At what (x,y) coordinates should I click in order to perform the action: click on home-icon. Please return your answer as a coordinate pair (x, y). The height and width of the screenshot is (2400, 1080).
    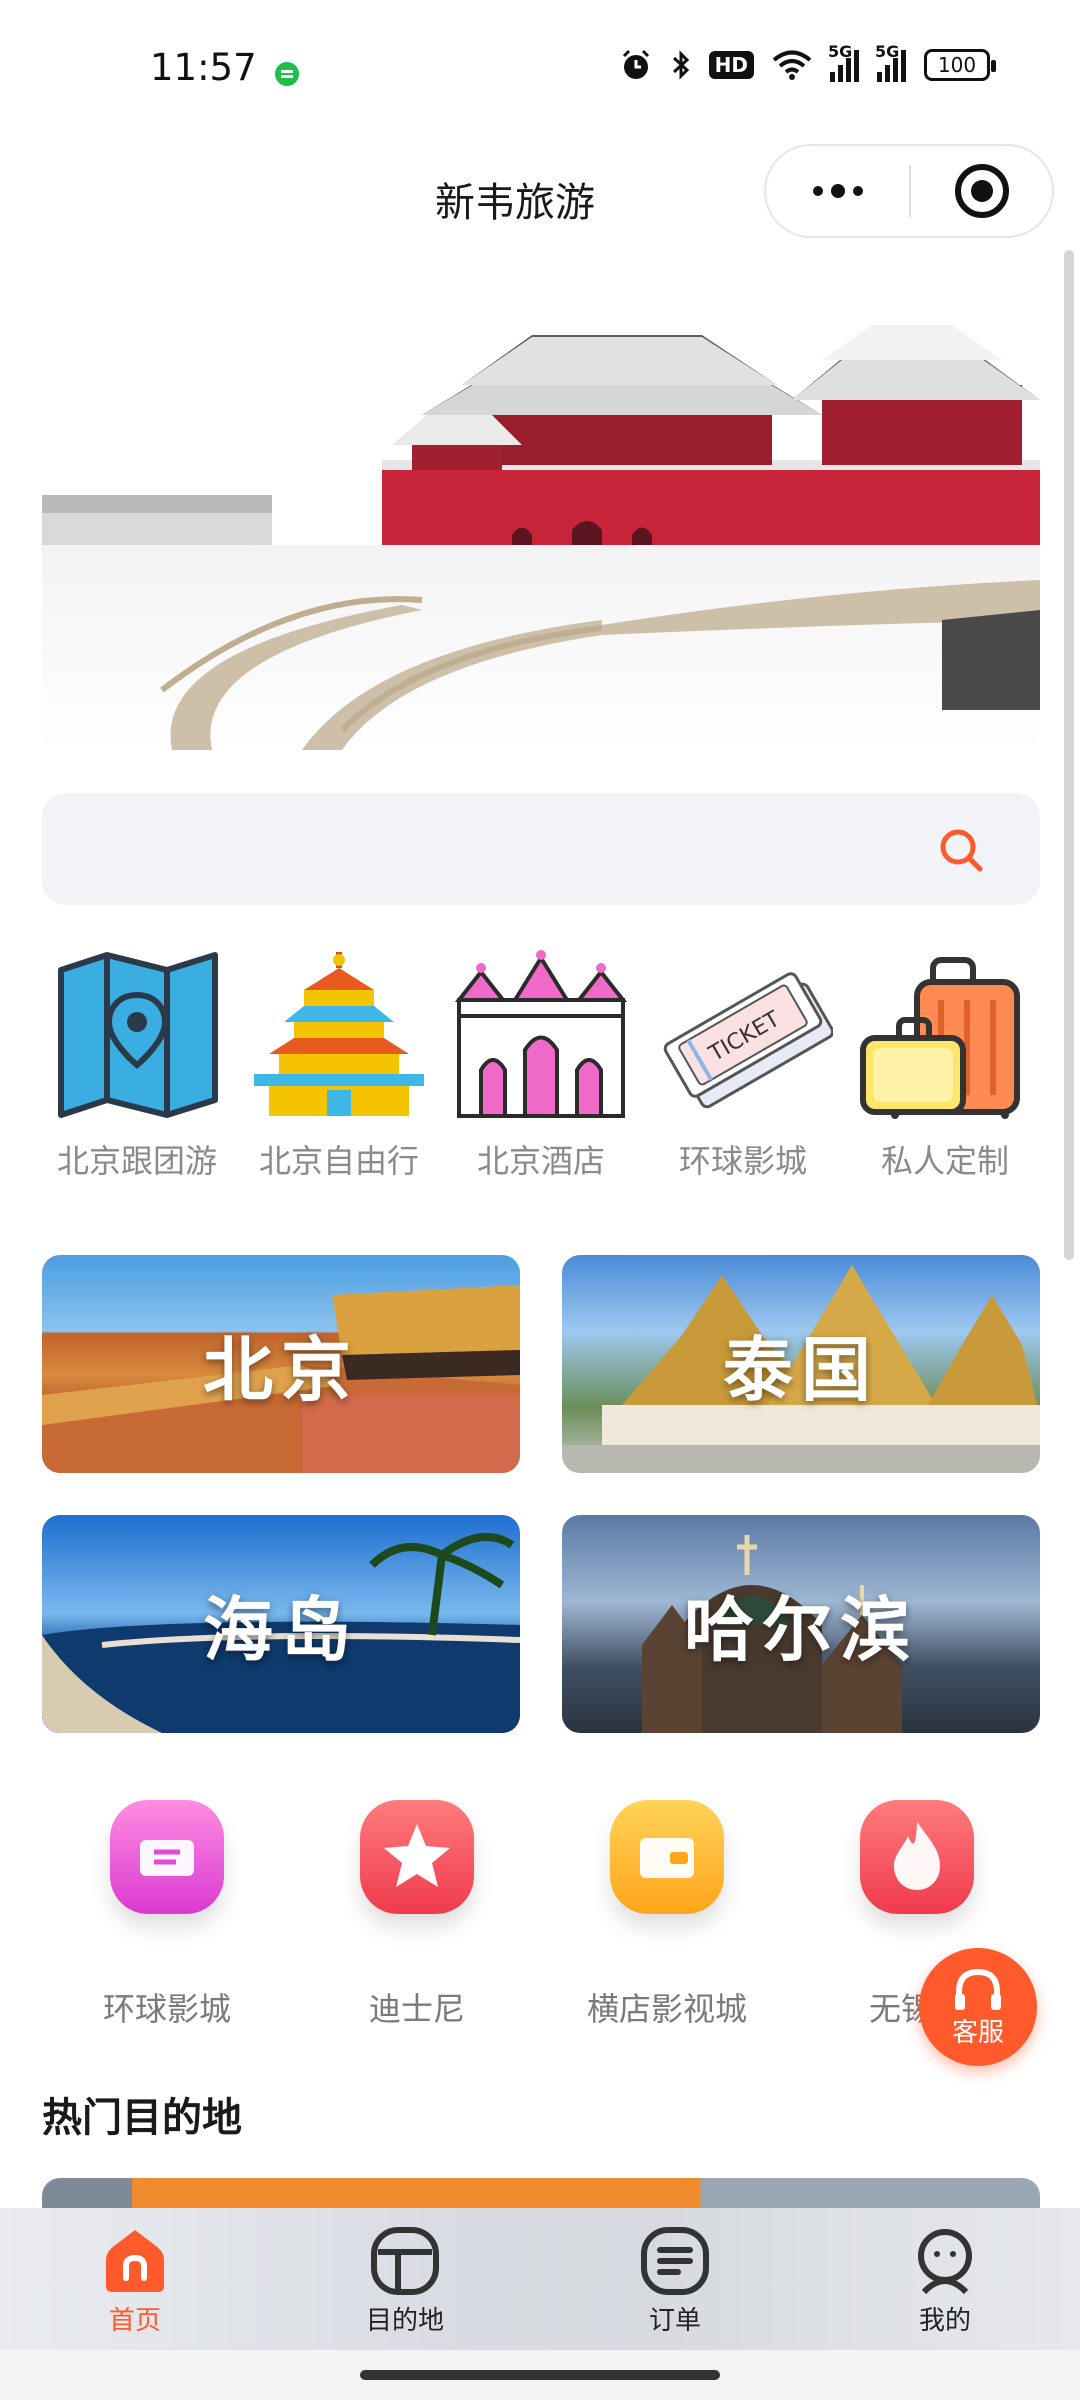
    Looking at the image, I should click on (135, 2261).